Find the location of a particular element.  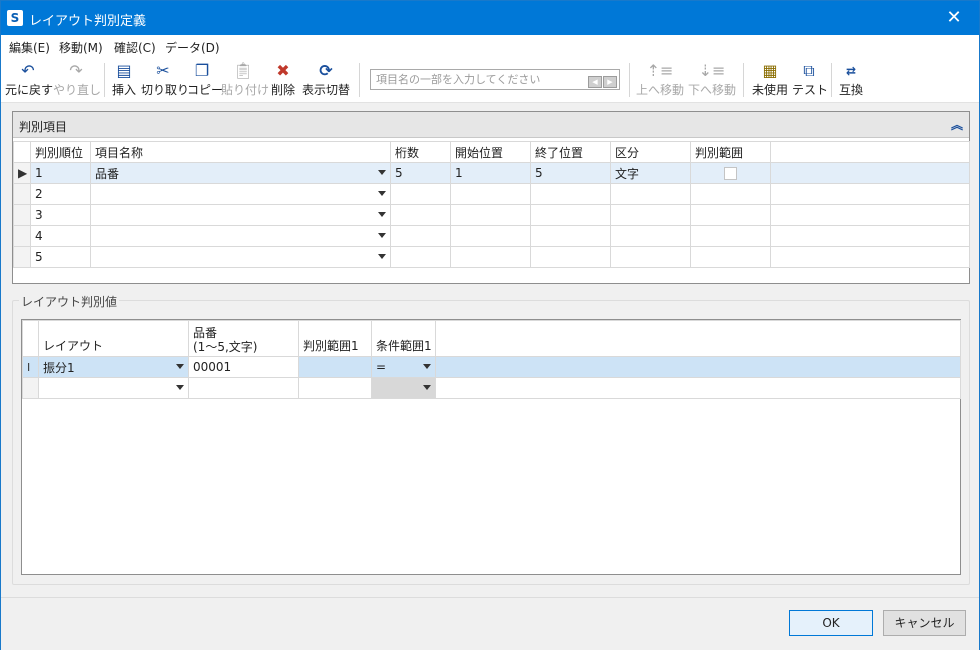

layout-combo is located at coordinates (113, 388).